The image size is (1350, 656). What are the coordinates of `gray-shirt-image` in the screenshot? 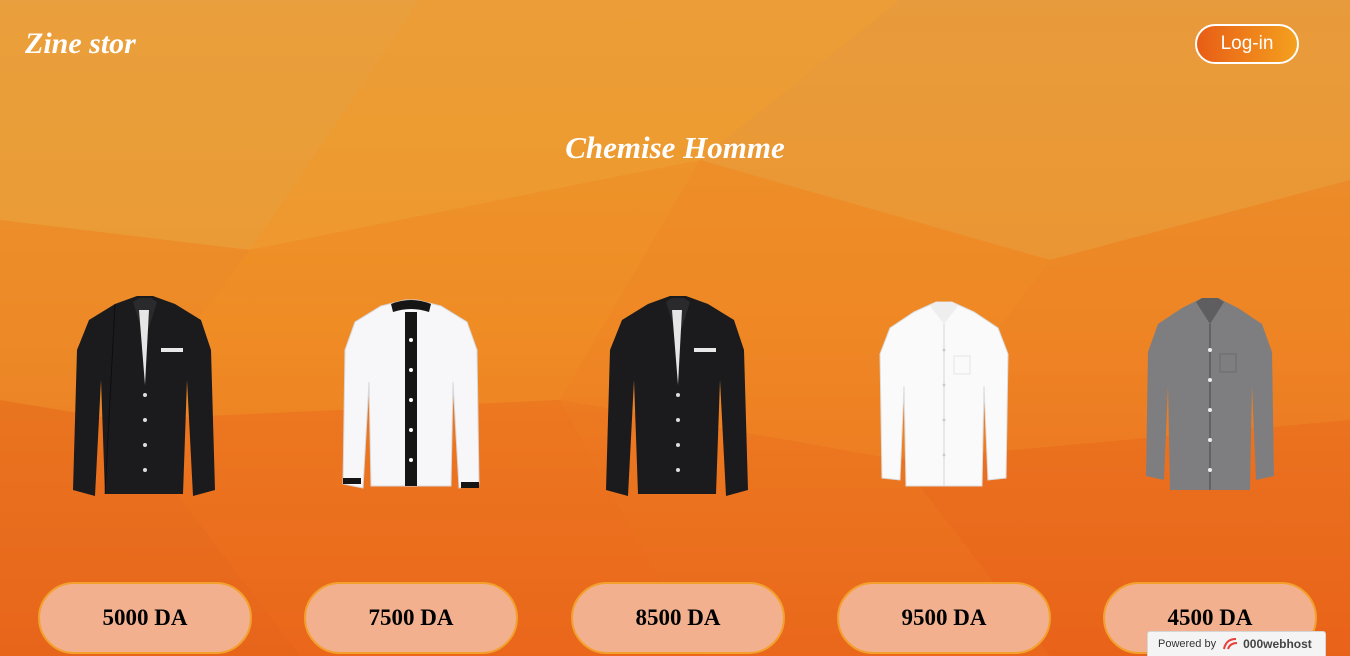 It's located at (1210, 394).